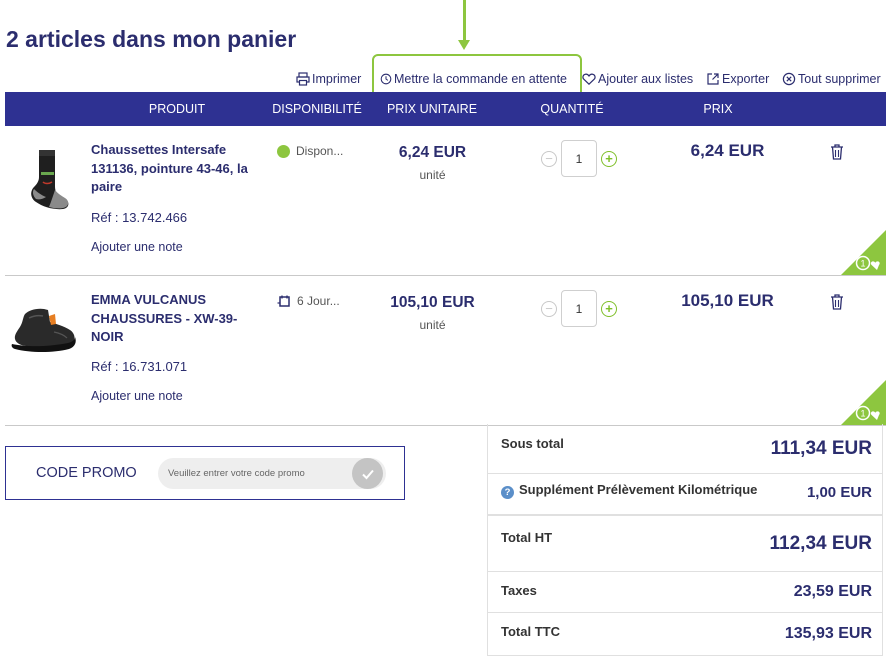 This screenshot has width=891, height=666. Describe the element at coordinates (177, 109) in the screenshot. I see `header-product: PRODUIT` at that location.